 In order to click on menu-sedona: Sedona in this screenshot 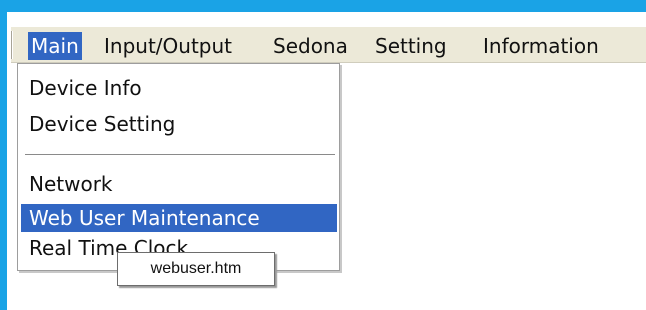, I will do `click(310, 46)`.